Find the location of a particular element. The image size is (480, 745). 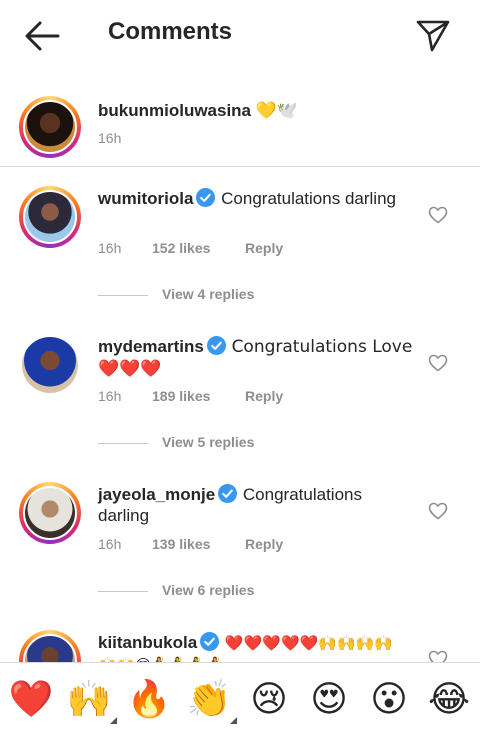

view-replies-label: View 4 replies is located at coordinates (208, 294).